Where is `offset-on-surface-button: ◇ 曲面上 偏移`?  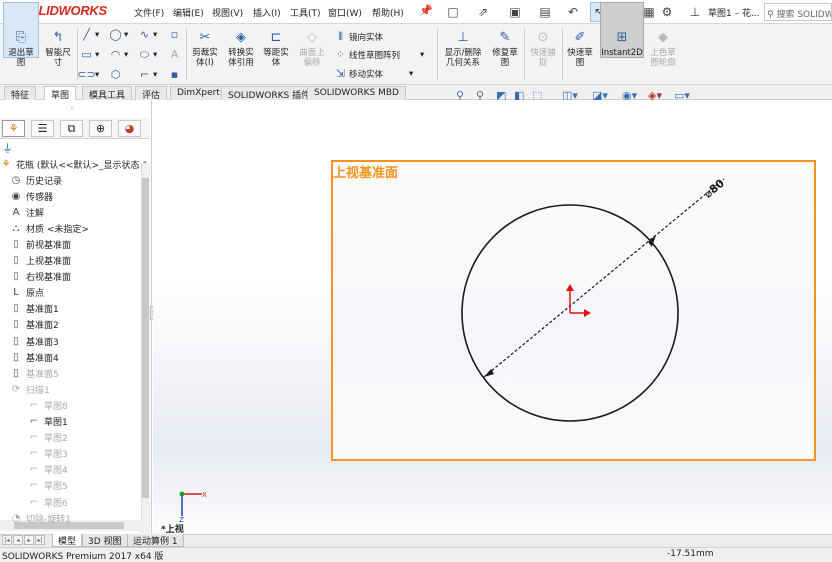 offset-on-surface-button: ◇ 曲面上 偏移 is located at coordinates (312, 48).